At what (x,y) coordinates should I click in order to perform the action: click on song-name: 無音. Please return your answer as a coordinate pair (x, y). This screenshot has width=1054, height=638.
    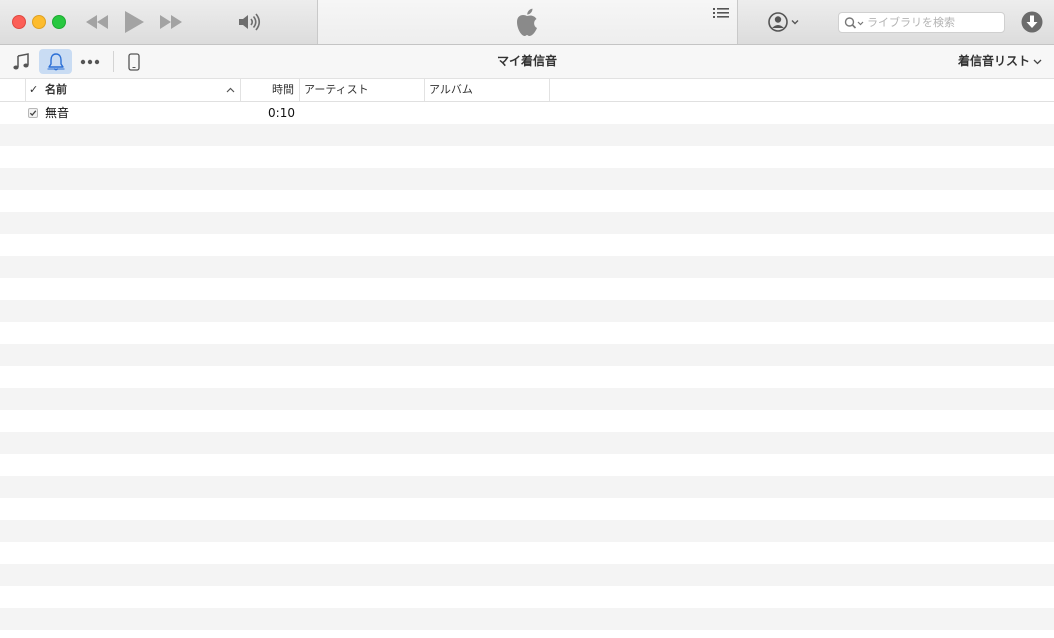
    Looking at the image, I should click on (57, 113).